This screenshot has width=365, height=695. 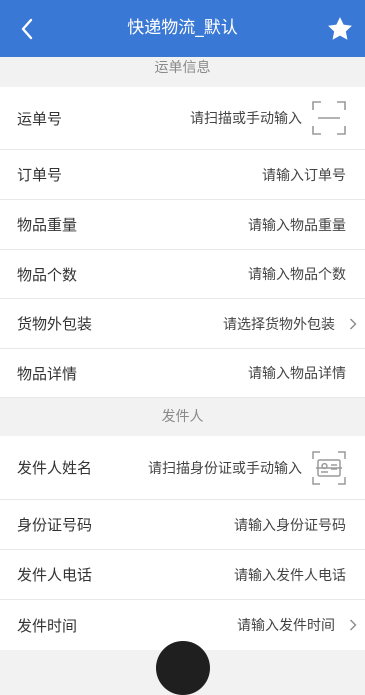 I want to click on order-no-label: 订单号, so click(x=40, y=175).